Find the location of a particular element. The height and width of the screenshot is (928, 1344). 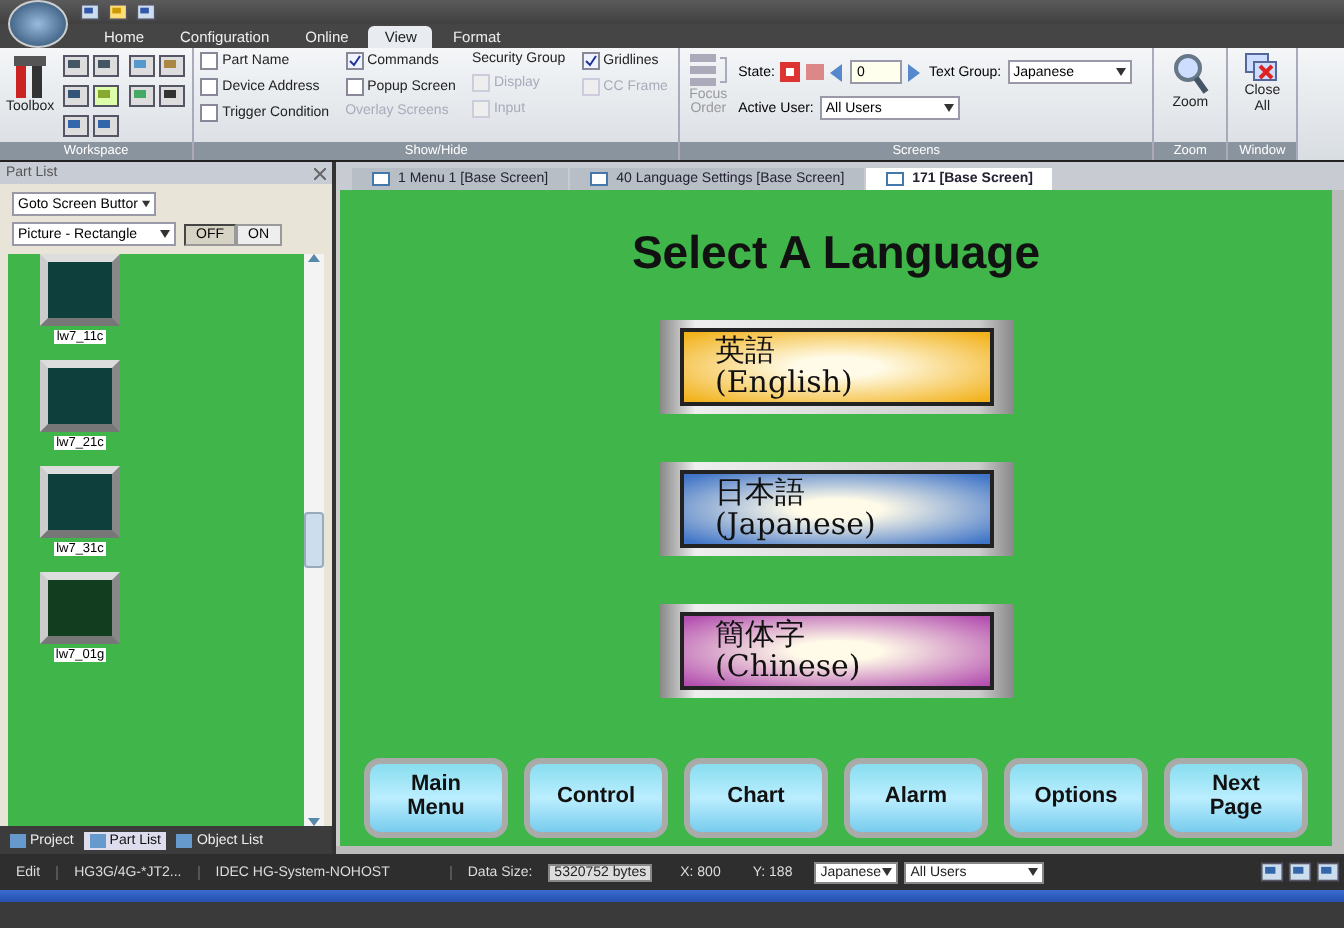

close-icon is located at coordinates (320, 173).